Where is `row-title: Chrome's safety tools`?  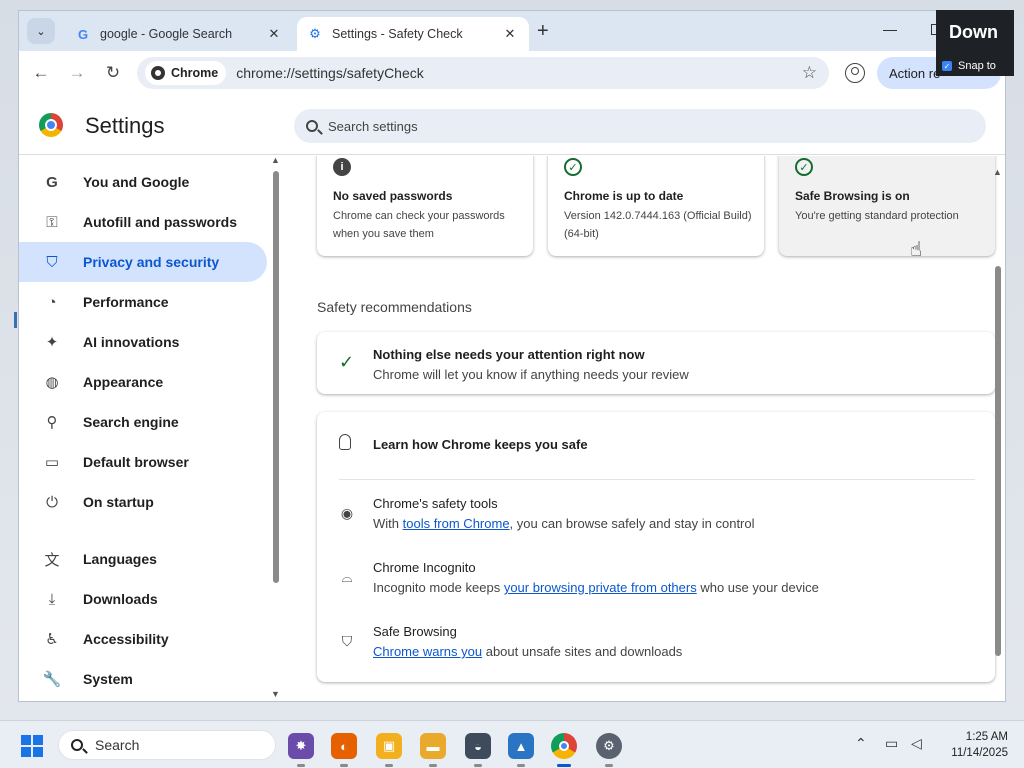
row-title: Chrome's safety tools is located at coordinates (435, 503).